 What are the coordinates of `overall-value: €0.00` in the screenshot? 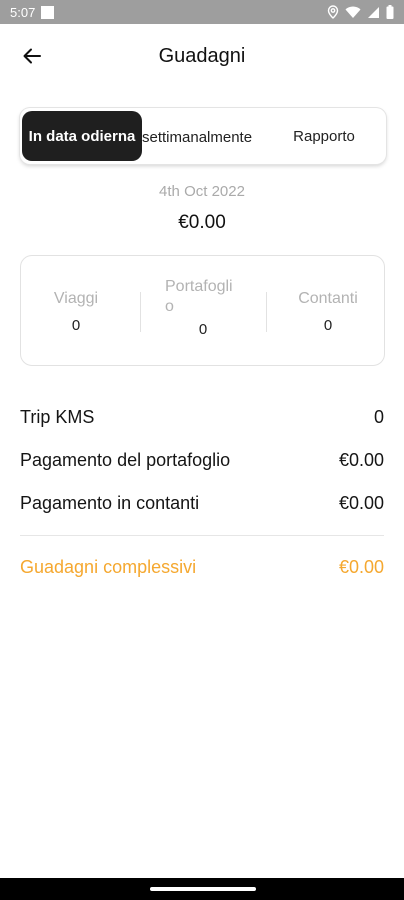 It's located at (361, 566).